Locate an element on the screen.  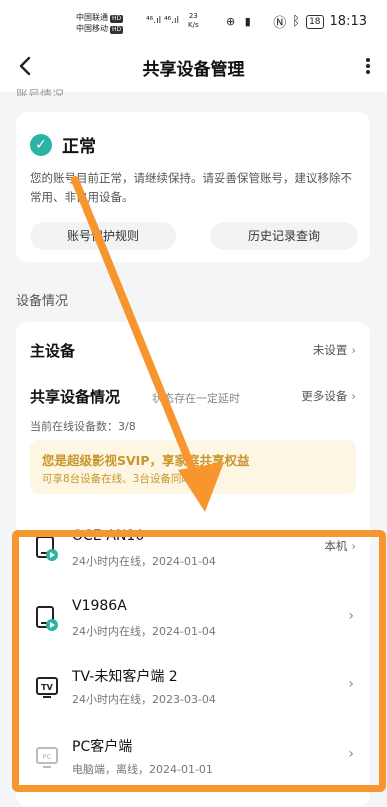
svg-text: TV is located at coordinates (47, 687).